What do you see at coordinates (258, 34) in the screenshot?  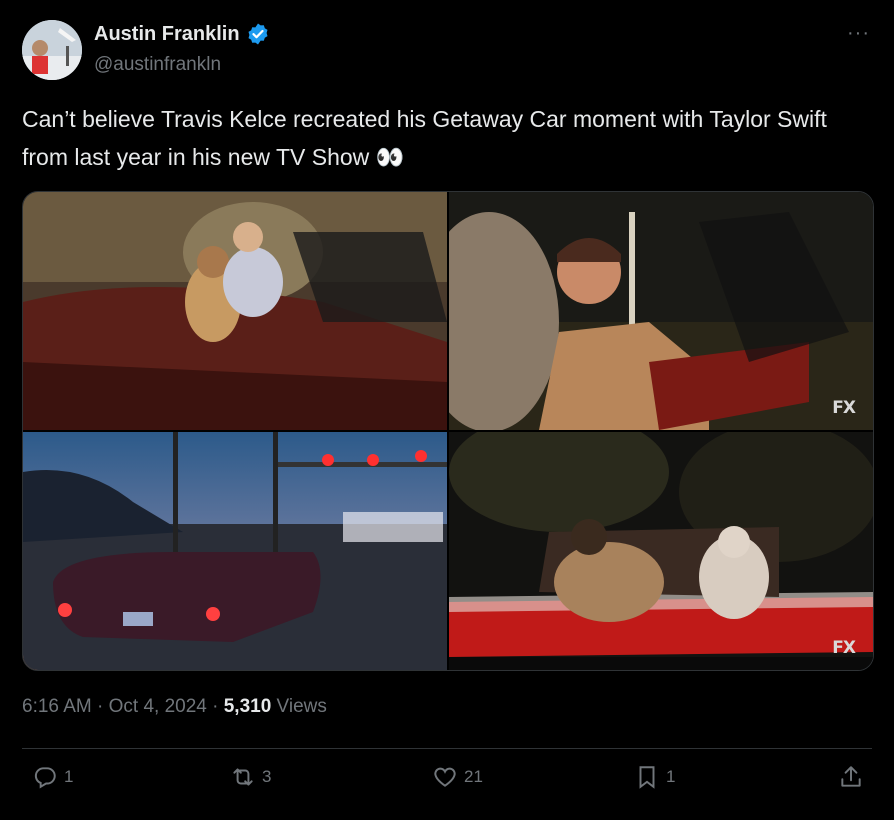 I see `verified-badge-icon` at bounding box center [258, 34].